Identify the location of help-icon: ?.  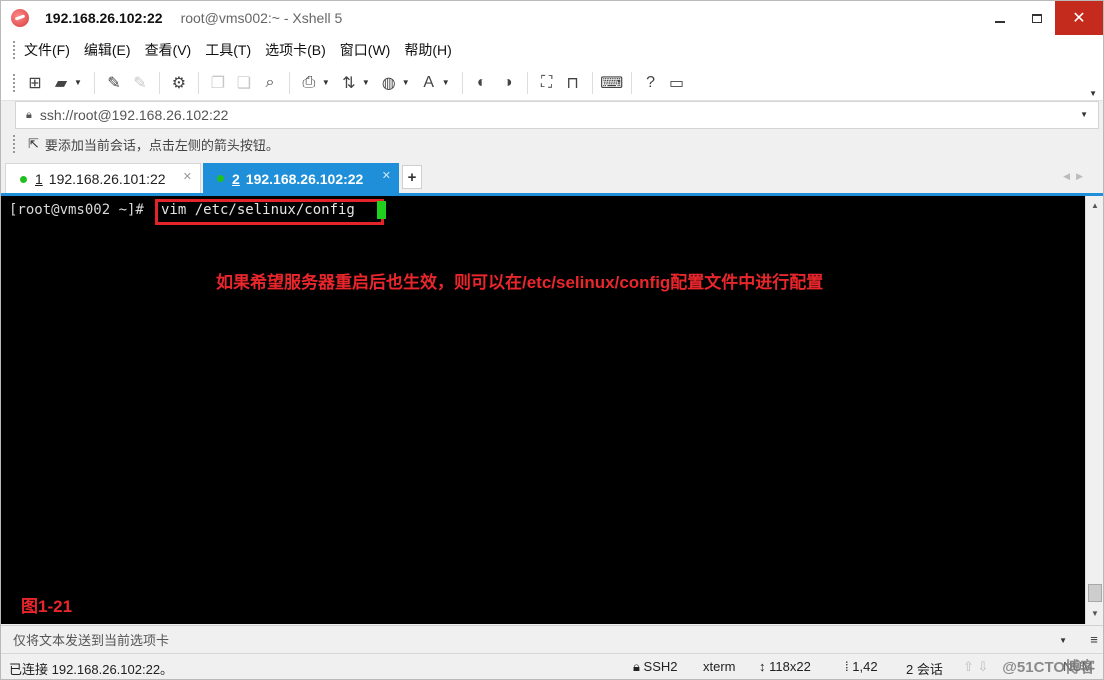
(651, 83).